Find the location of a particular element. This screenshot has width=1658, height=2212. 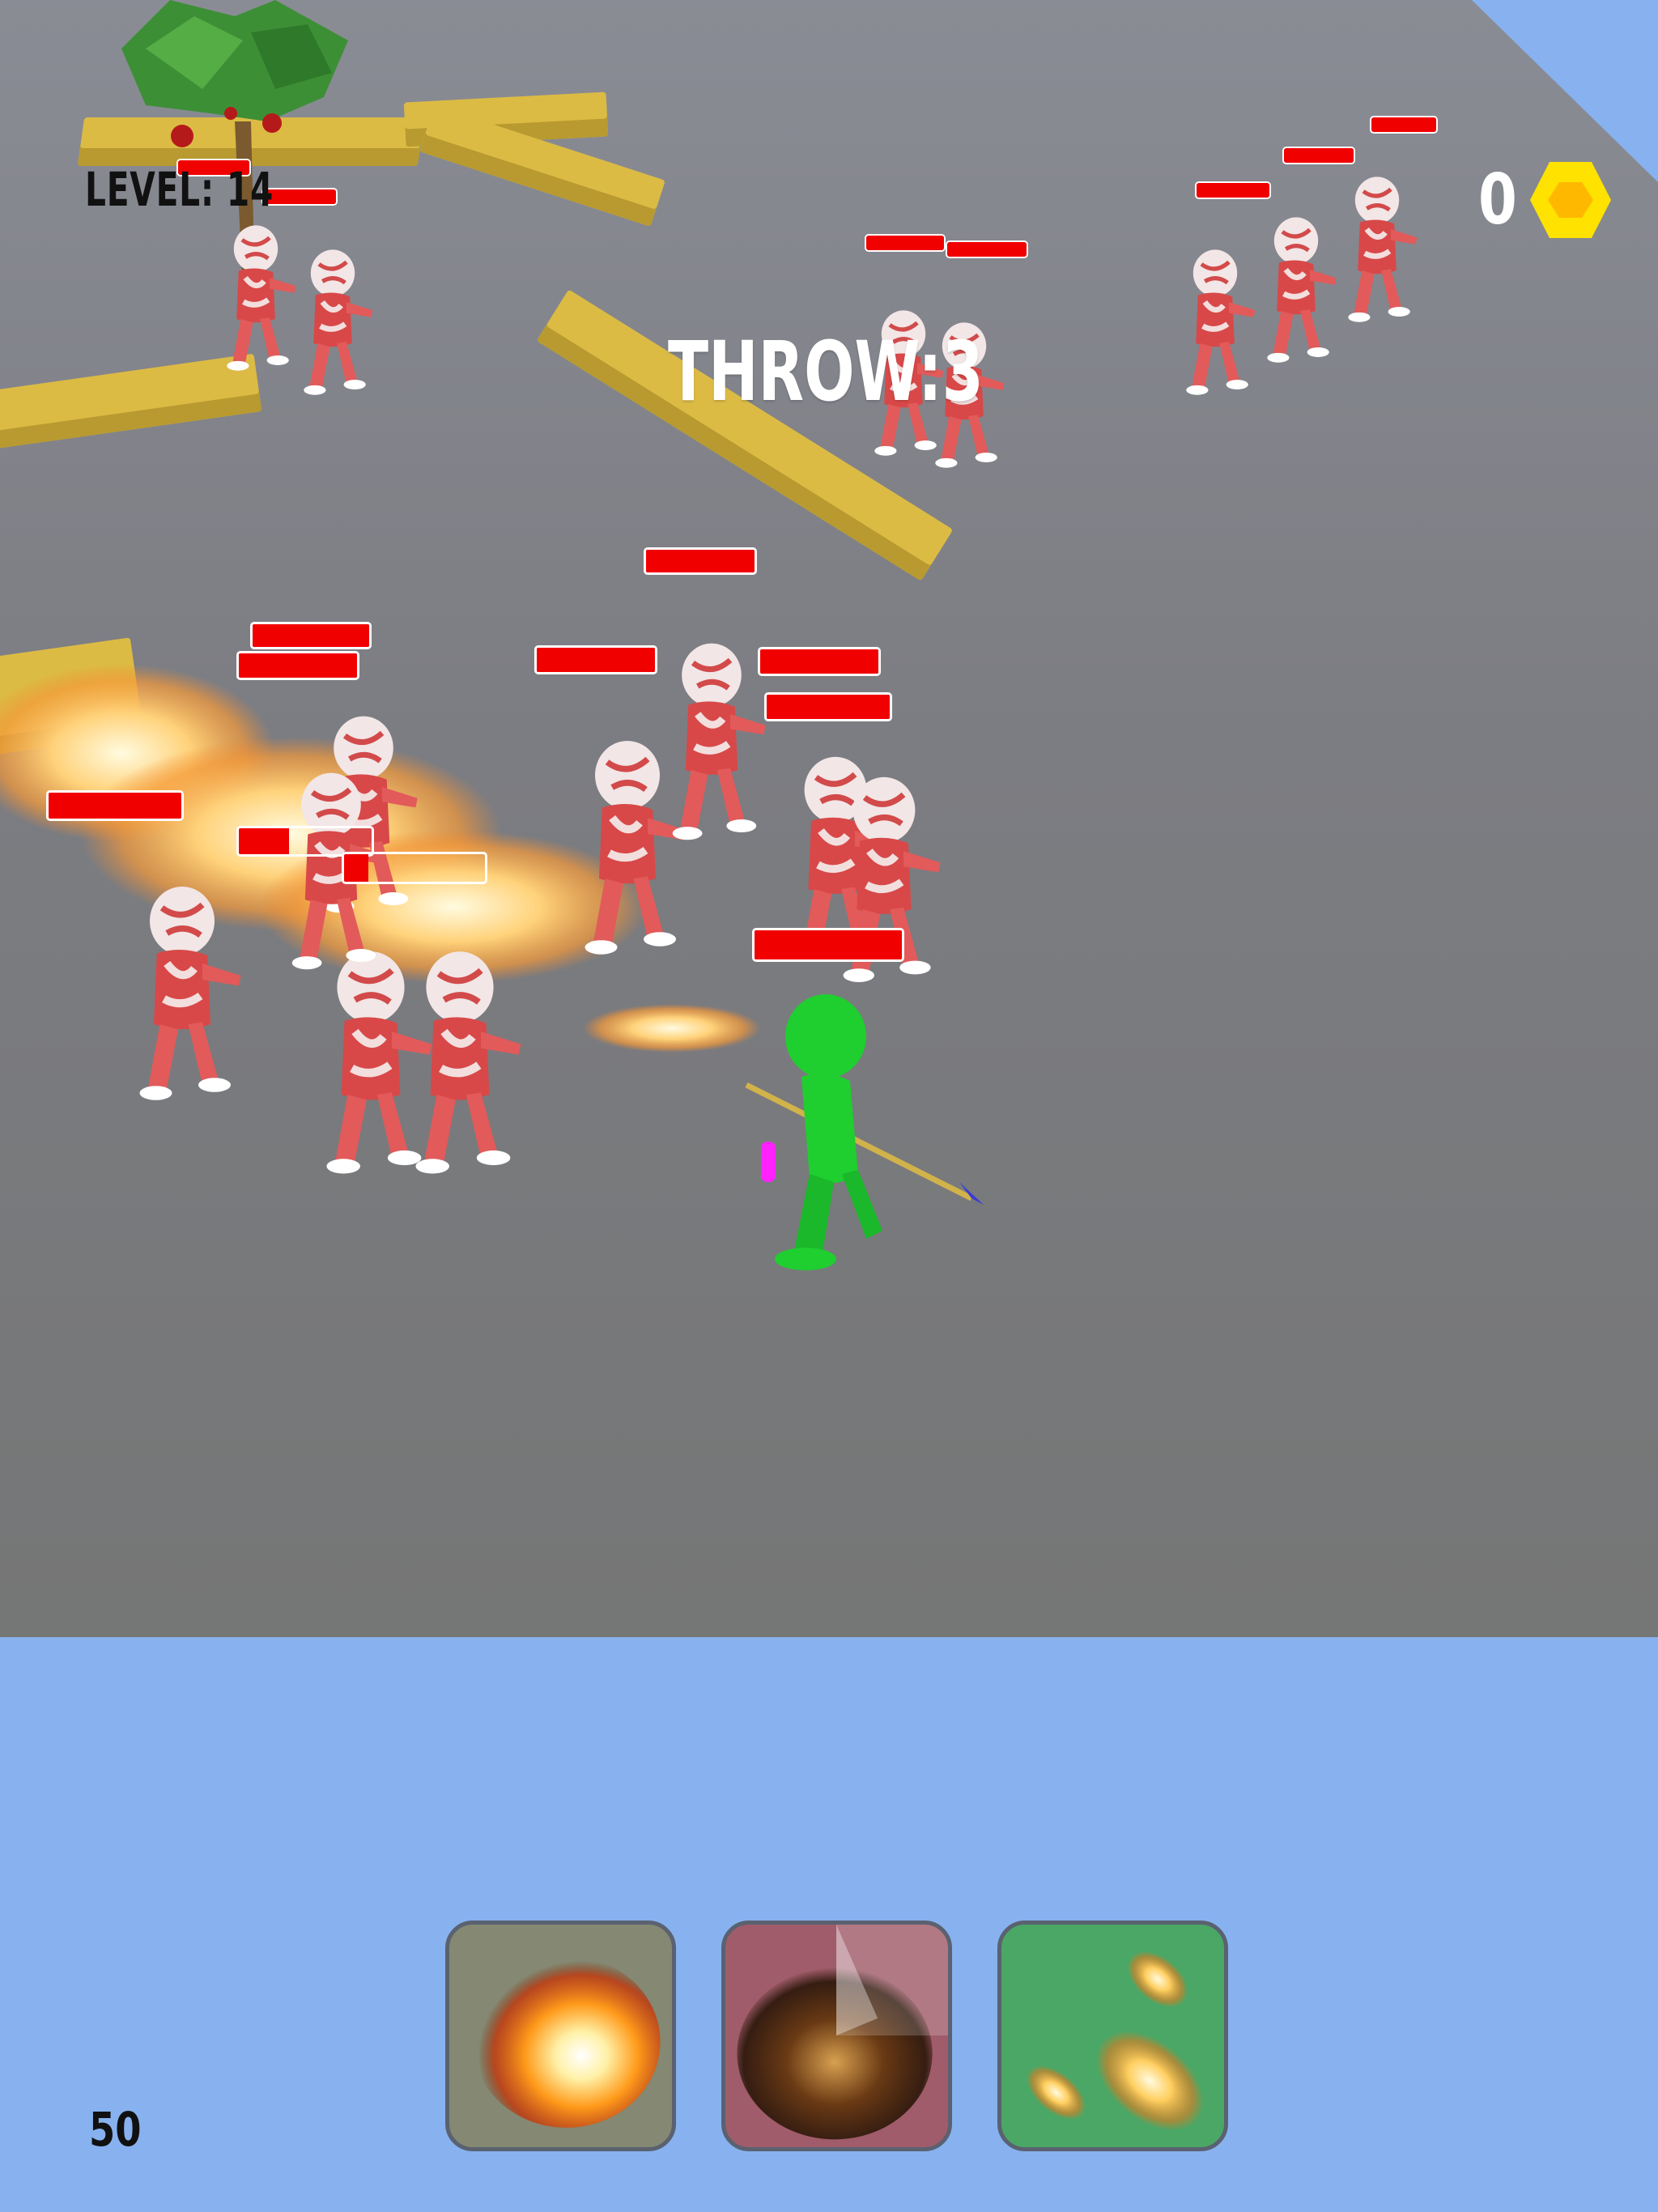

coin-icon is located at coordinates (1570, 200).